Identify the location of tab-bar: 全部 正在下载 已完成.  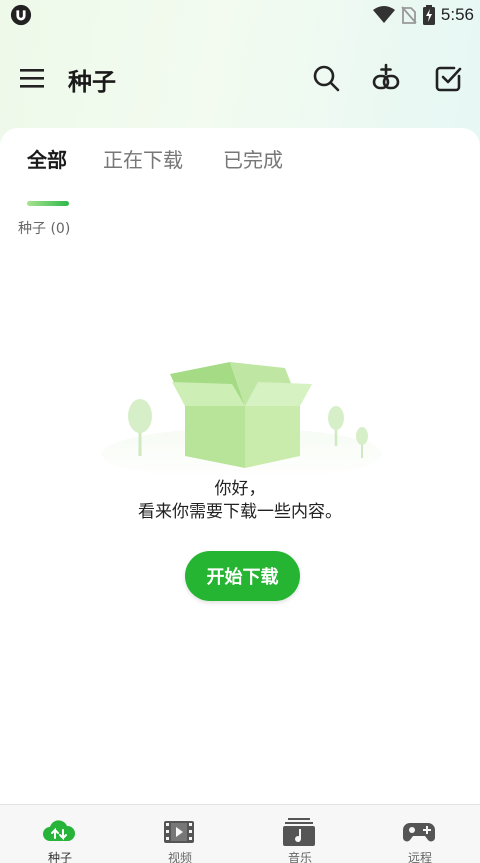
(240, 175).